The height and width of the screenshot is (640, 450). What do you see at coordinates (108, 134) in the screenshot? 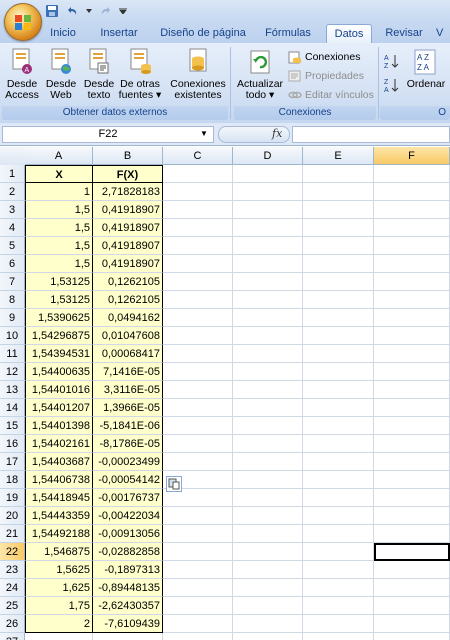
I see `name-box: F22` at bounding box center [108, 134].